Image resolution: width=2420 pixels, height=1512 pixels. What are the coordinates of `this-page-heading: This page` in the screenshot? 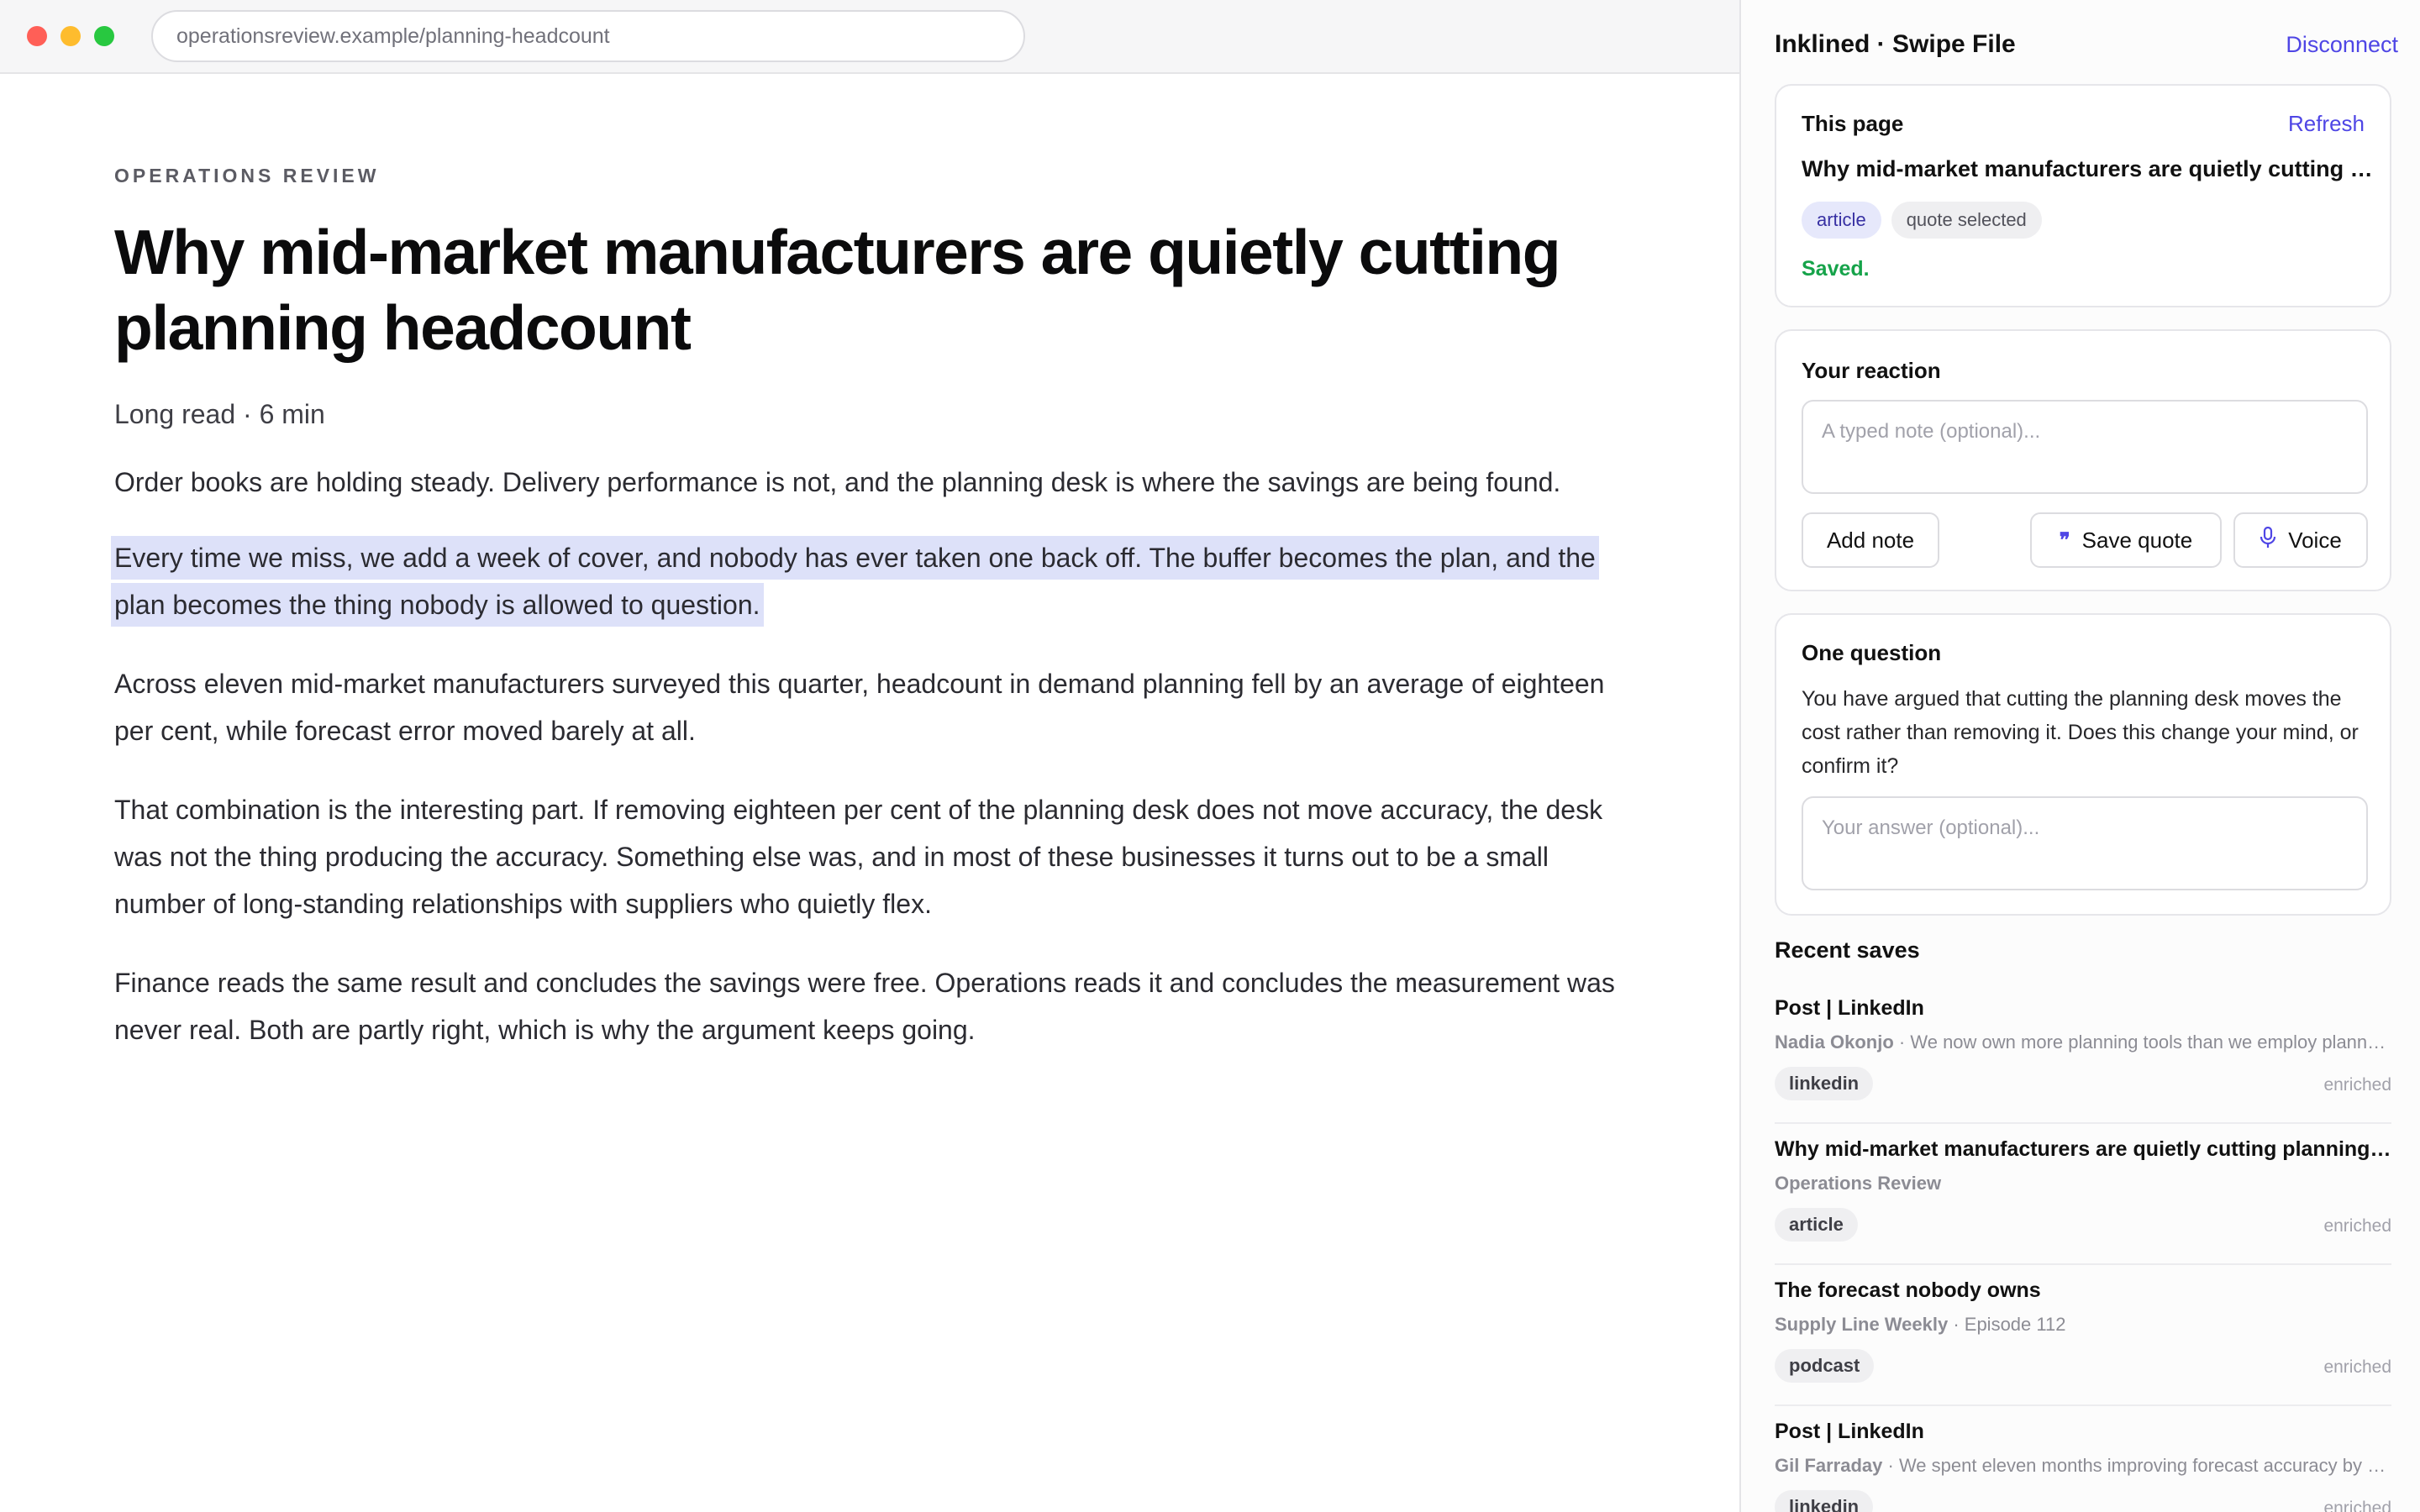 It's located at (1853, 123).